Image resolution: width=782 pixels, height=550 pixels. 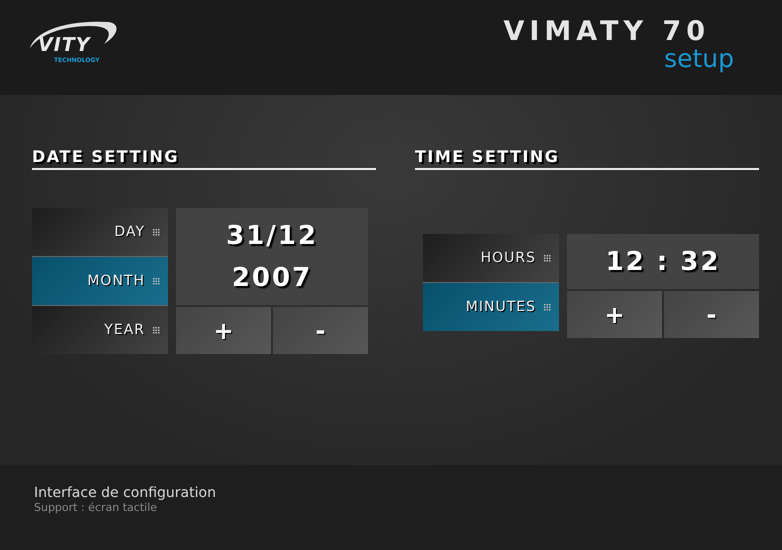 I want to click on footer-title: Interface de configuration, so click(x=125, y=493).